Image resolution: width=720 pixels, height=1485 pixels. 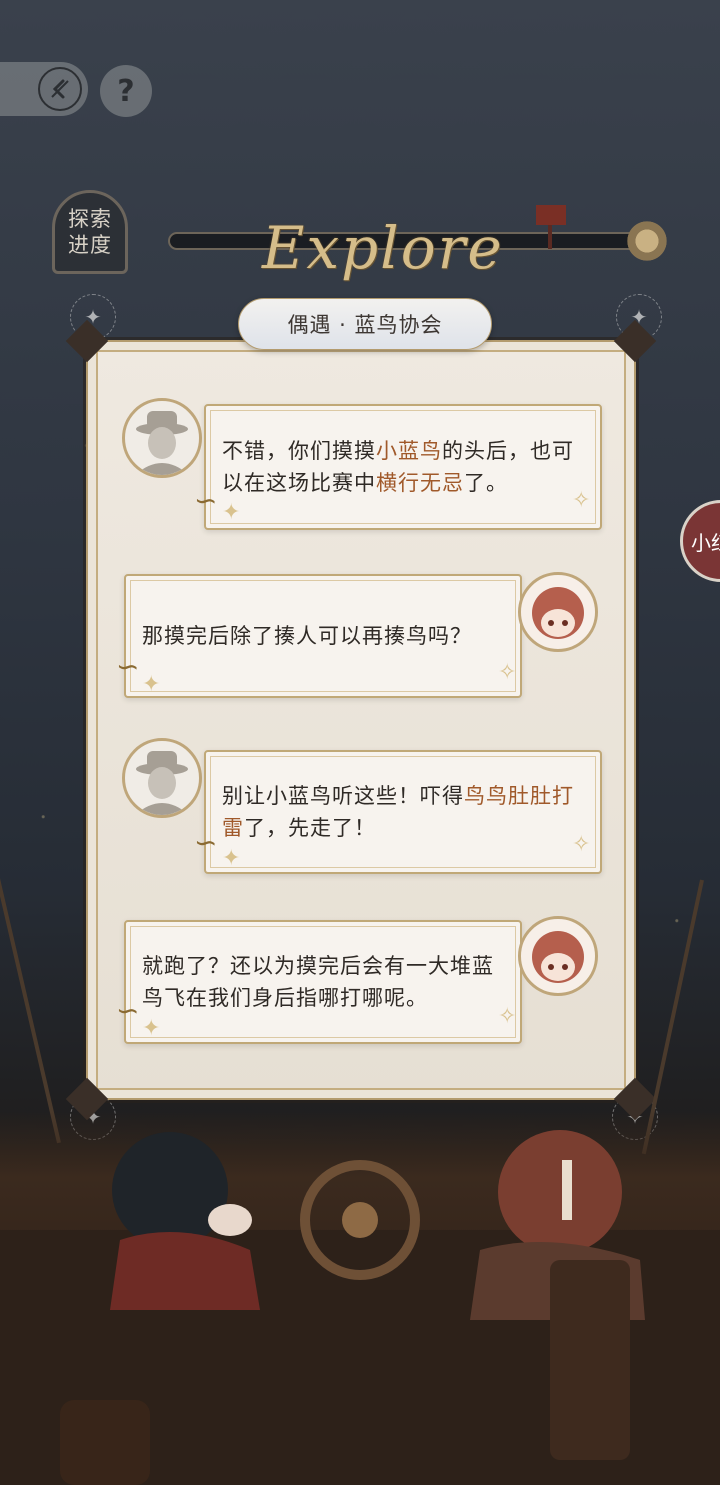 I want to click on back-button, so click(x=44, y=89).